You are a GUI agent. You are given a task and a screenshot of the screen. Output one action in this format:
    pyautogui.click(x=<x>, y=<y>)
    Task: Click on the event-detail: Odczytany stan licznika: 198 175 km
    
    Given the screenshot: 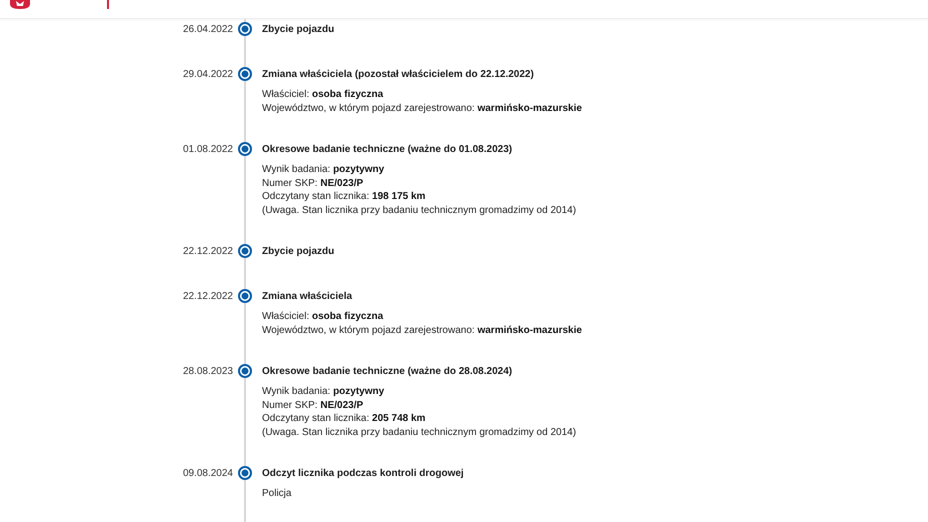 What is the action you would take?
    pyautogui.click(x=344, y=197)
    